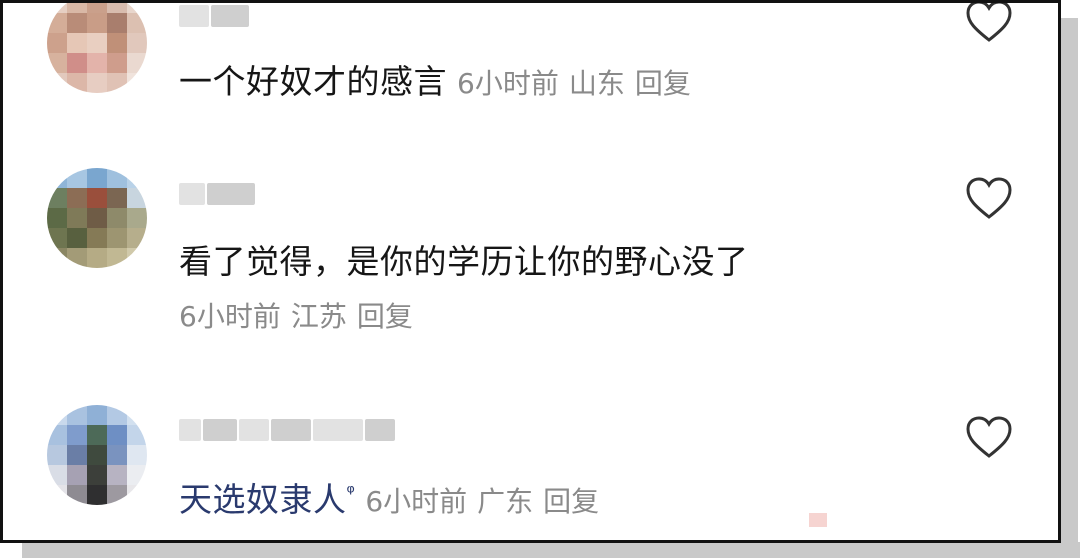 The image size is (1080, 560). I want to click on comment-text: 看了觉得，是你的学历让你的野心没了, so click(464, 259).